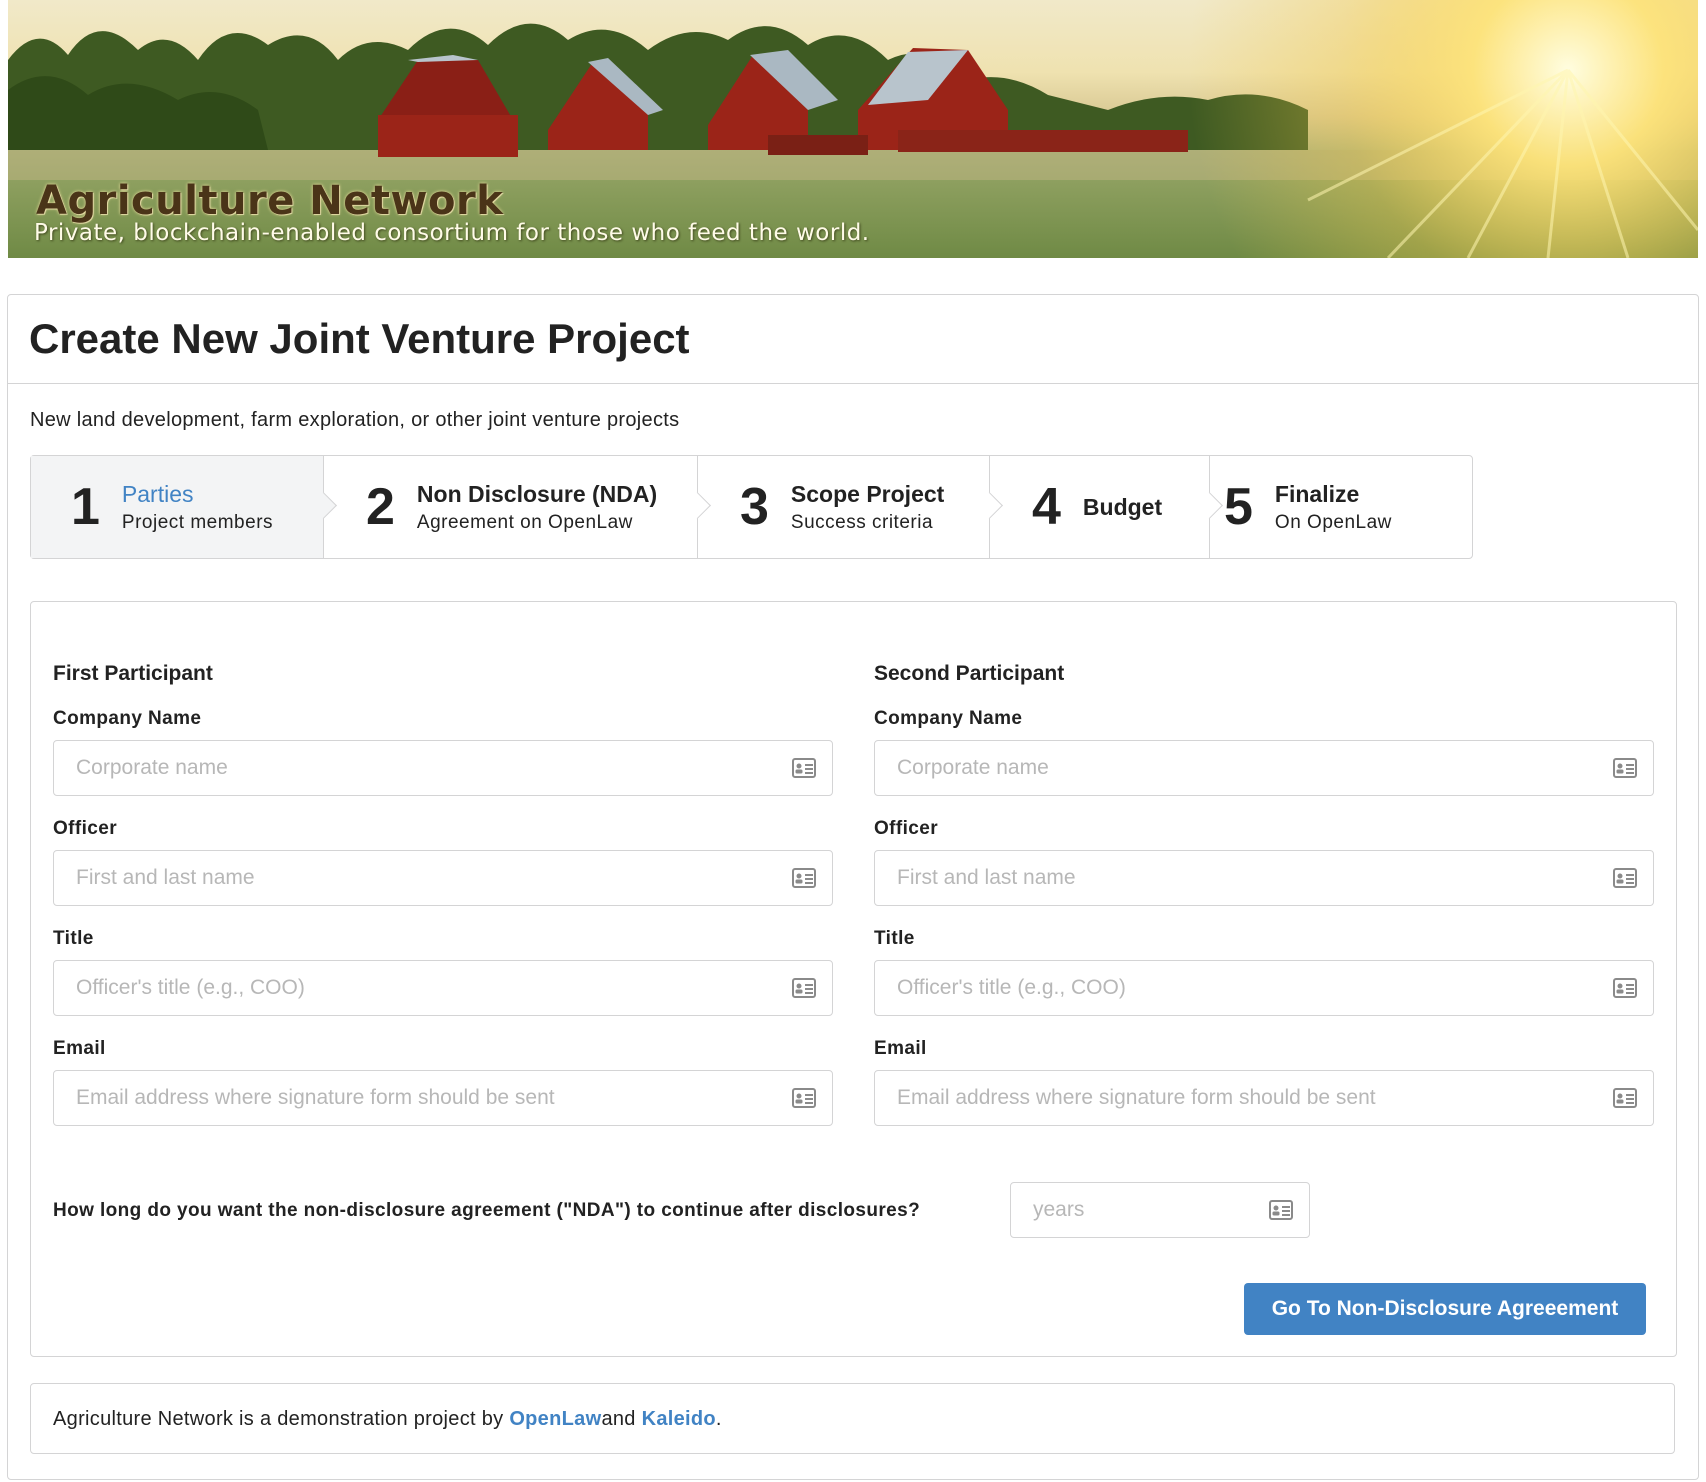 Image resolution: width=1706 pixels, height=1482 pixels. What do you see at coordinates (359, 338) in the screenshot?
I see `page-title: Create New Joint Venture Project` at bounding box center [359, 338].